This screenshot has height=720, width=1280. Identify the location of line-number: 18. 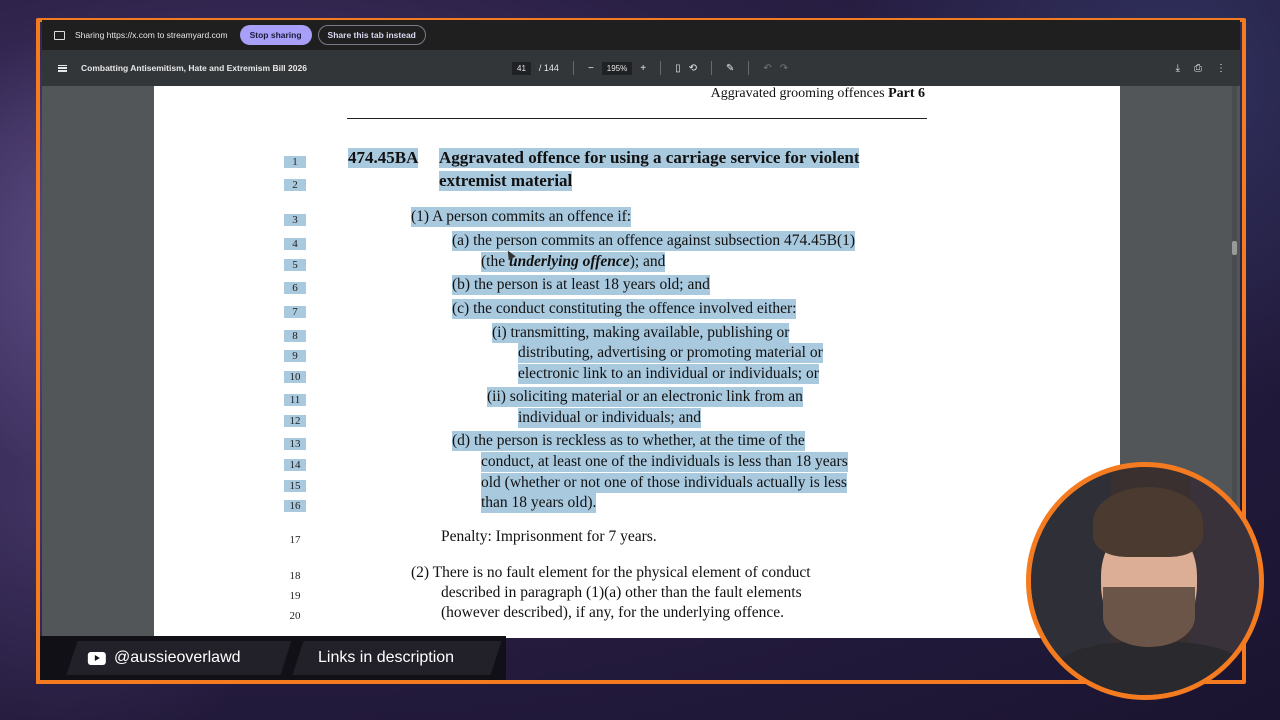
(295, 576).